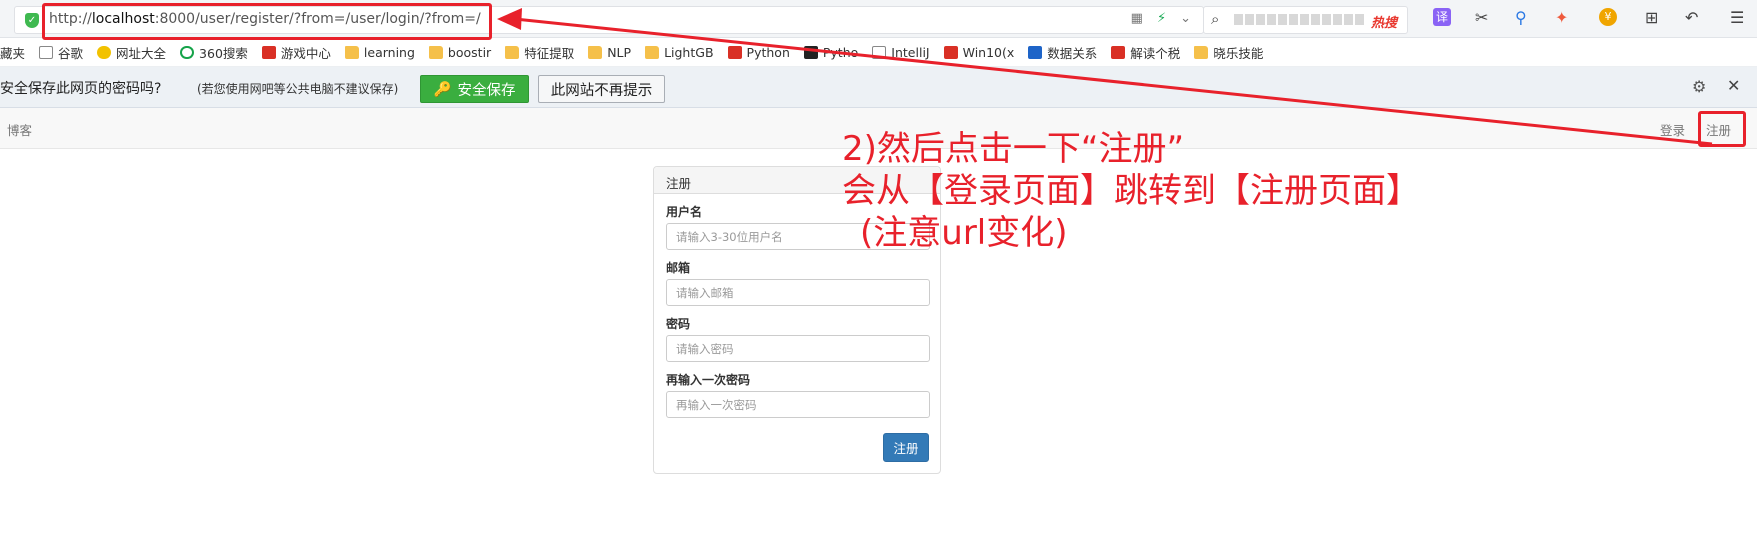 The width and height of the screenshot is (1757, 535). I want to click on annotation-line-2: 会从【登录页面】跳转到【注册页面】, so click(1131, 191).